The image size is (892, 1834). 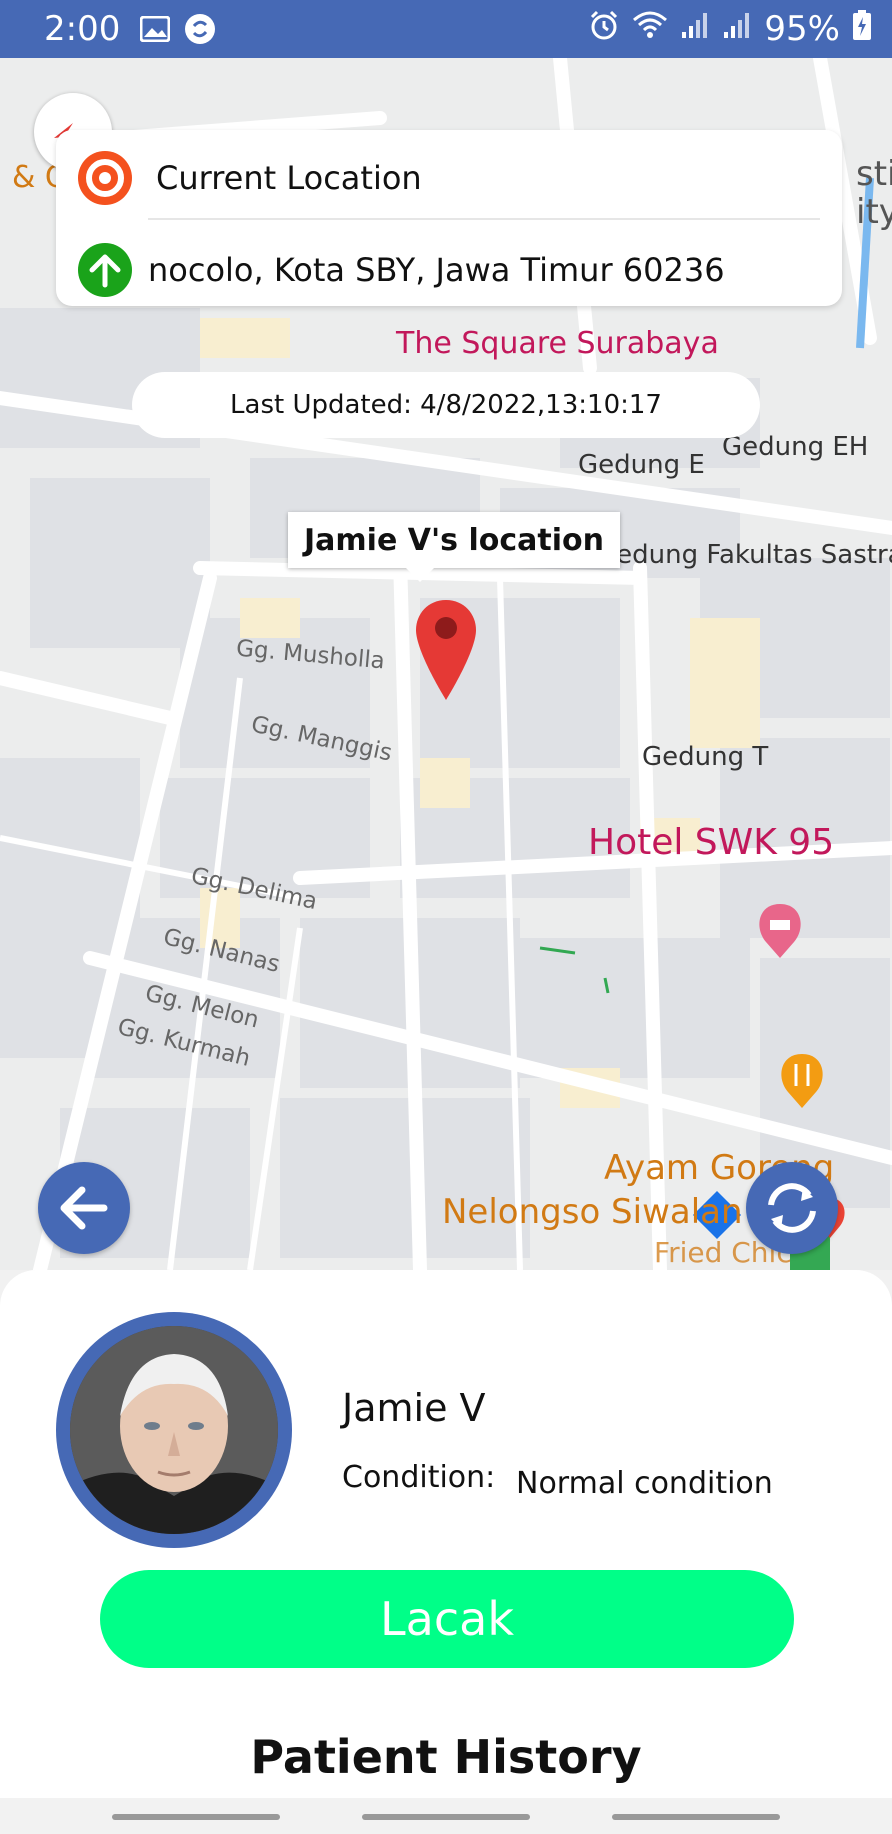 What do you see at coordinates (446, 29) in the screenshot?
I see `status-bar: 2:00 95%` at bounding box center [446, 29].